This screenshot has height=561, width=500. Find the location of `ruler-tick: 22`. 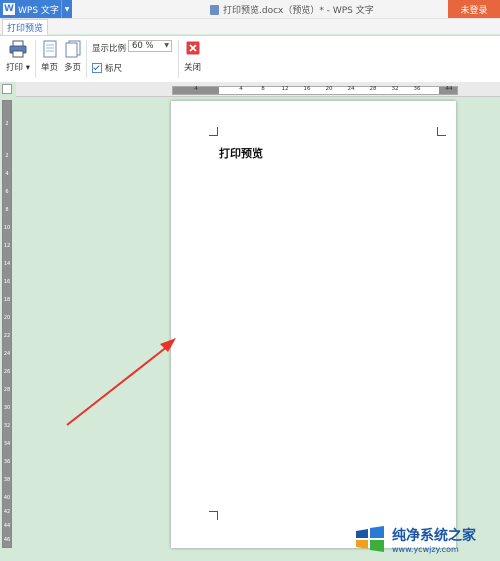

ruler-tick: 22 is located at coordinates (7, 336).